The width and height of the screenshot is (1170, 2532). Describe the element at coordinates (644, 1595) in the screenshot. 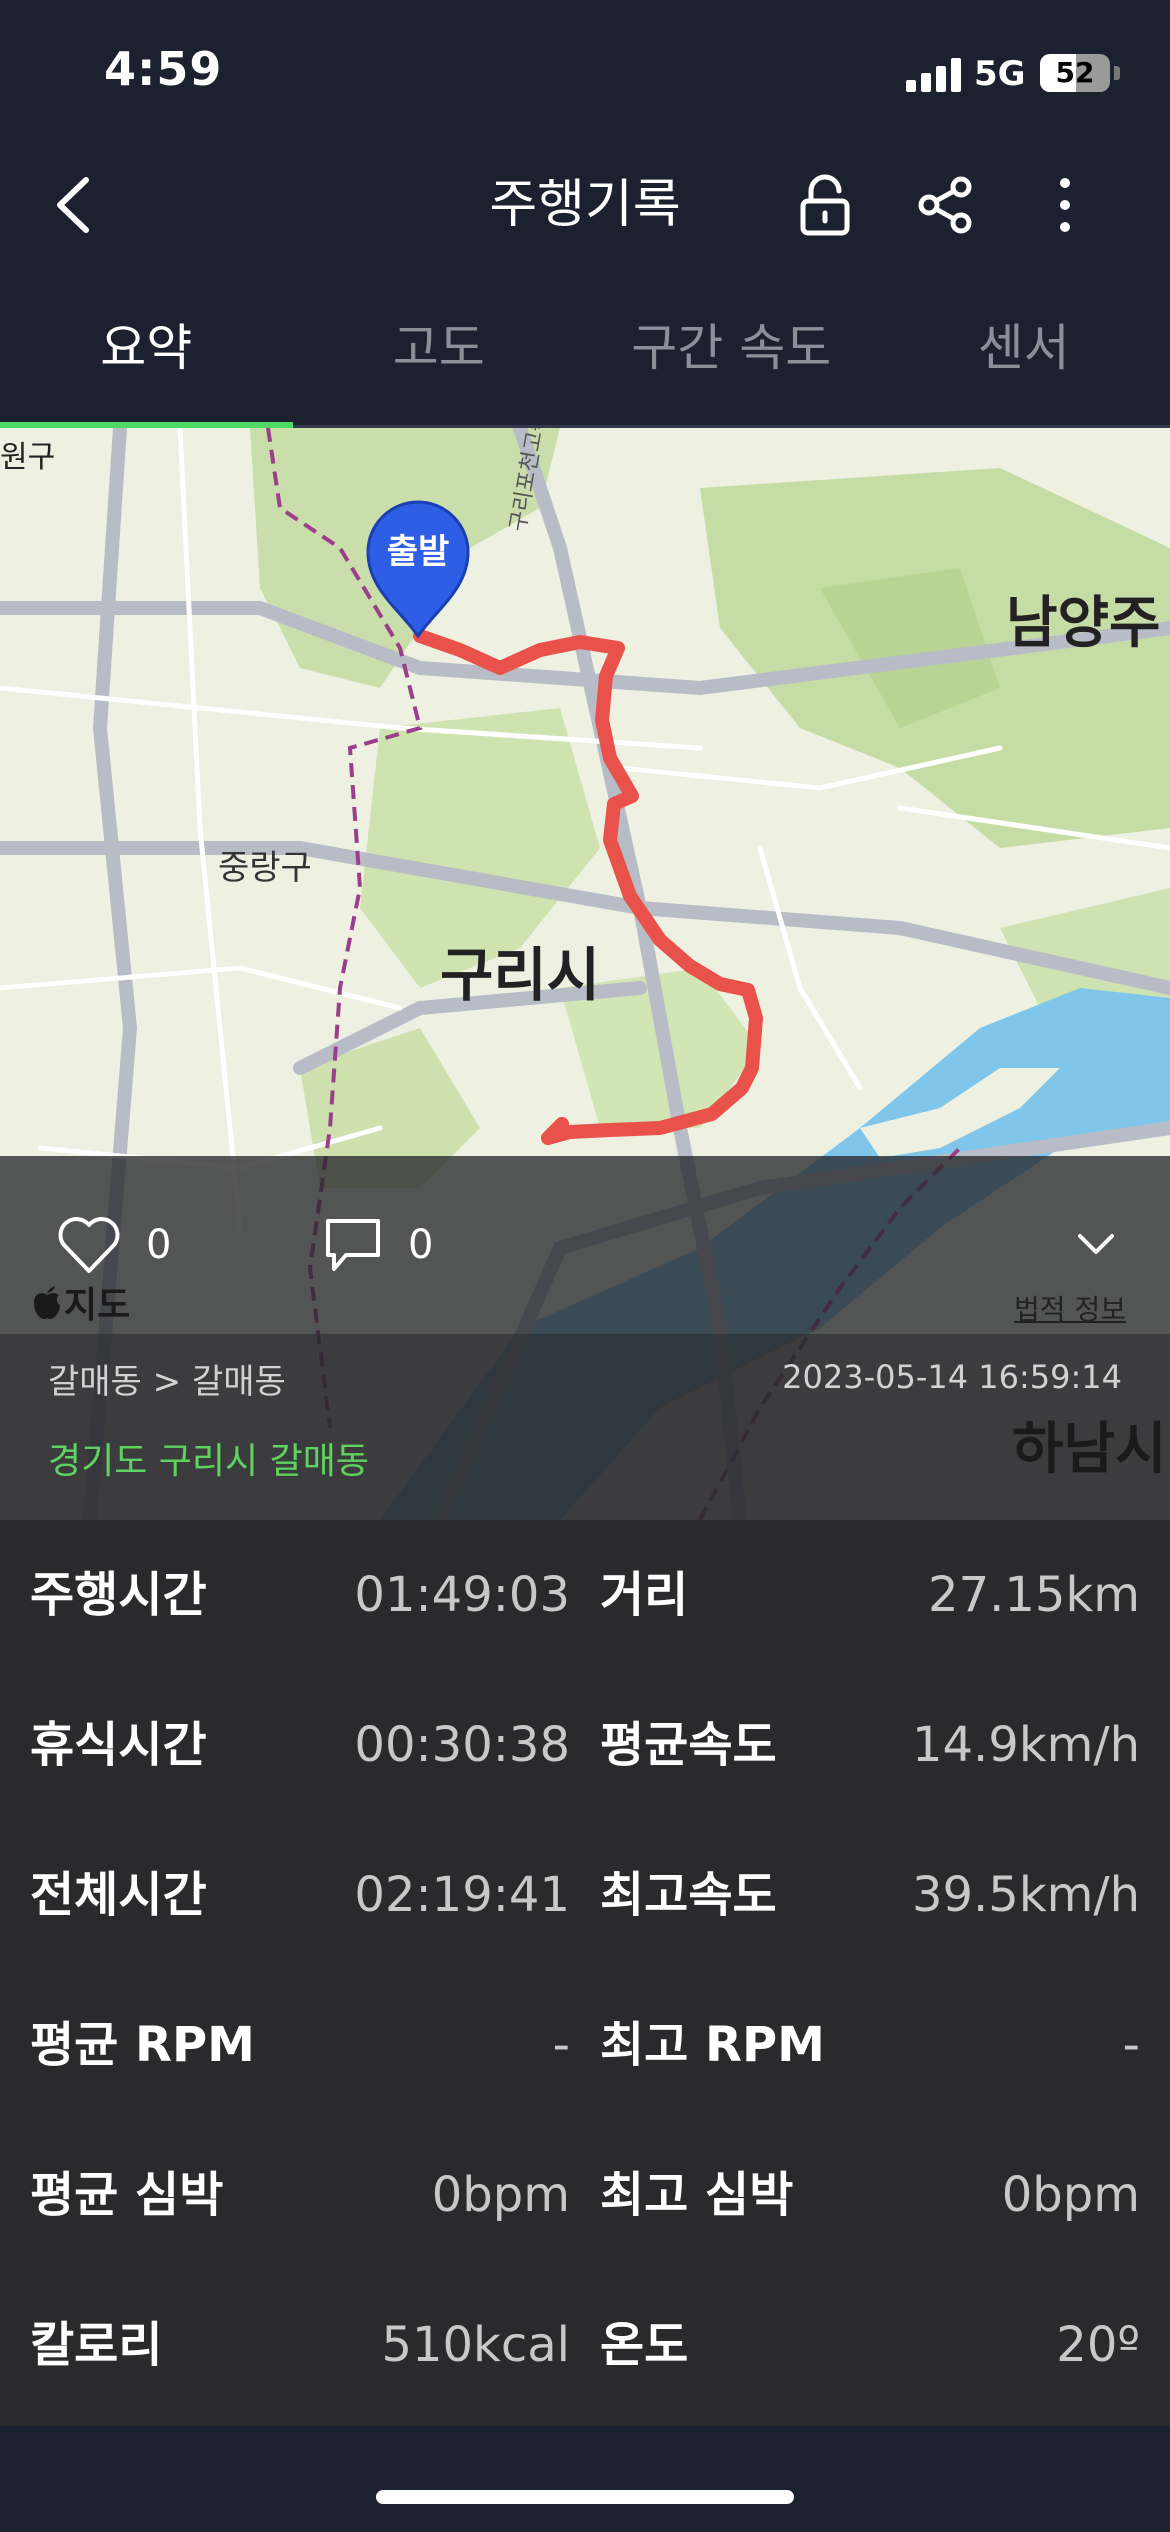

I see `stat-label: 거리` at that location.